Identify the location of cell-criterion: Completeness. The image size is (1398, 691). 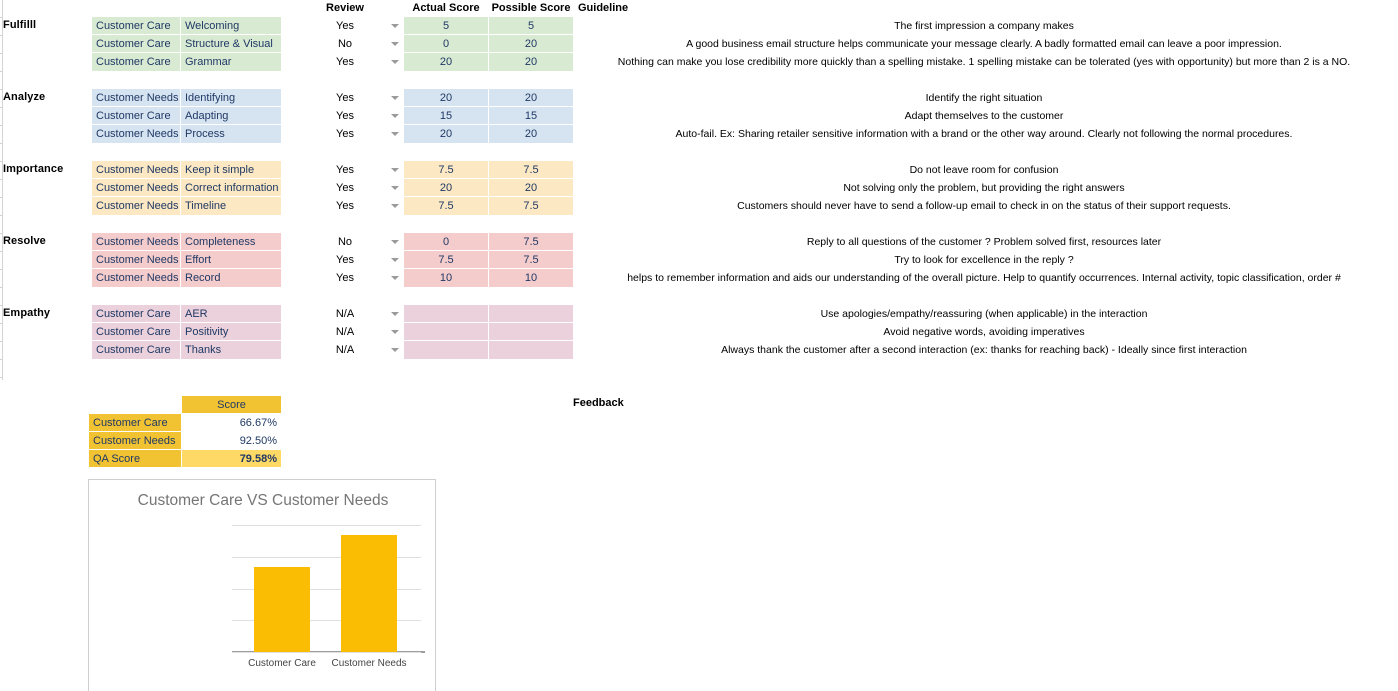
(231, 242).